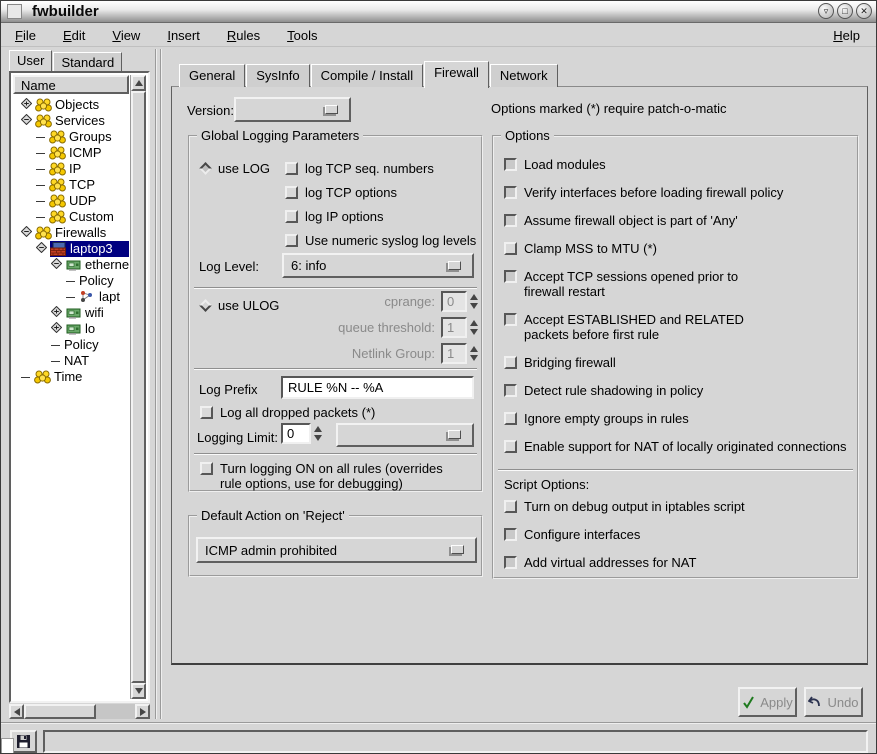  I want to click on checkbox-row-log-ip-options: log IP options, so click(382, 216).